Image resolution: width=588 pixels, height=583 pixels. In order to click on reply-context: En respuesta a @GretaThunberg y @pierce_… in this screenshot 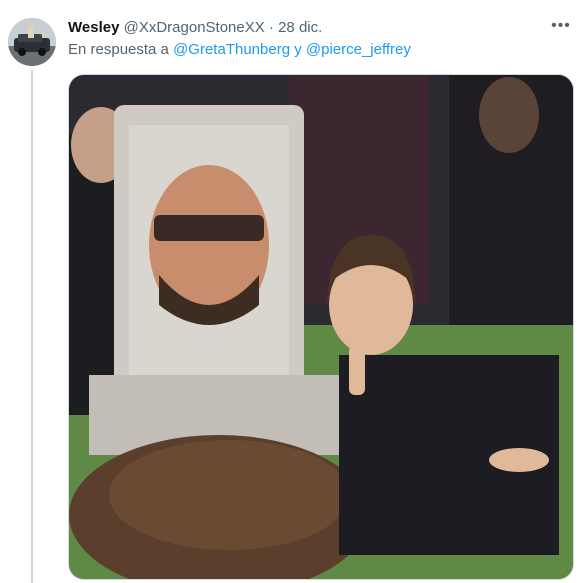, I will do `click(239, 50)`.